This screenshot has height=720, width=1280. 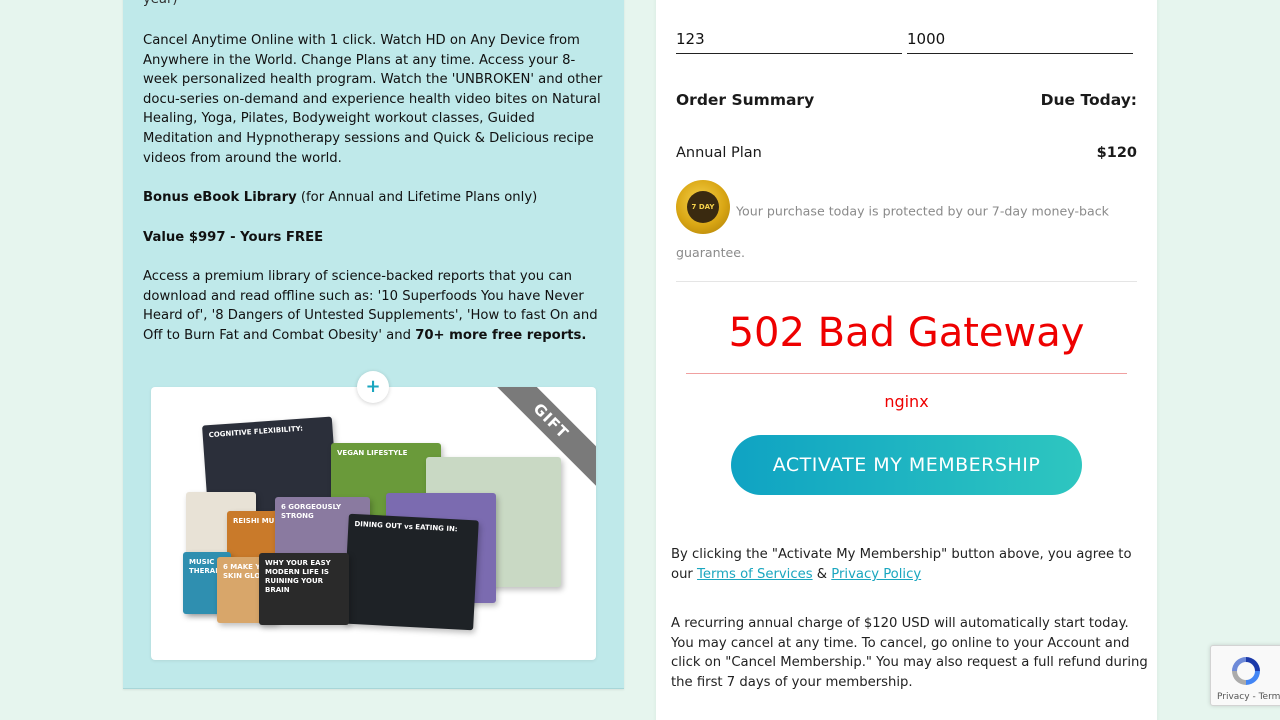 I want to click on amp-text: &, so click(x=822, y=574).